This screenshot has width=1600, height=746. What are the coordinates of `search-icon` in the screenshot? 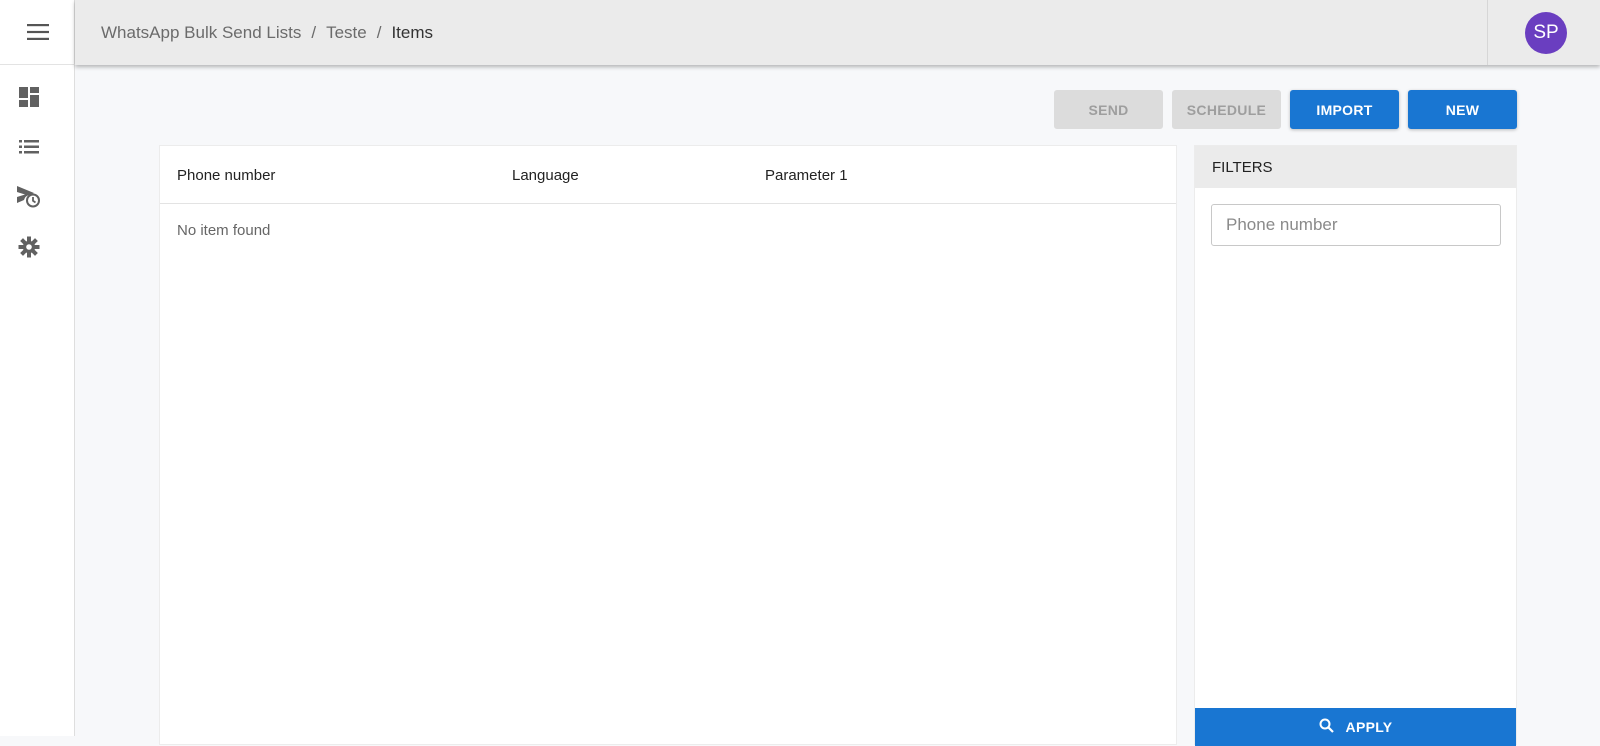 It's located at (1332, 727).